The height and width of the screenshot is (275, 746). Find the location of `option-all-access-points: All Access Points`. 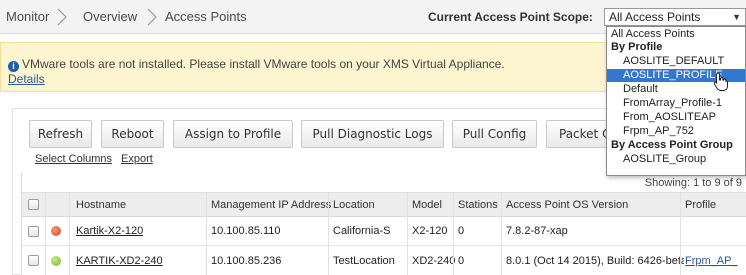

option-all-access-points: All Access Points is located at coordinates (676, 34).